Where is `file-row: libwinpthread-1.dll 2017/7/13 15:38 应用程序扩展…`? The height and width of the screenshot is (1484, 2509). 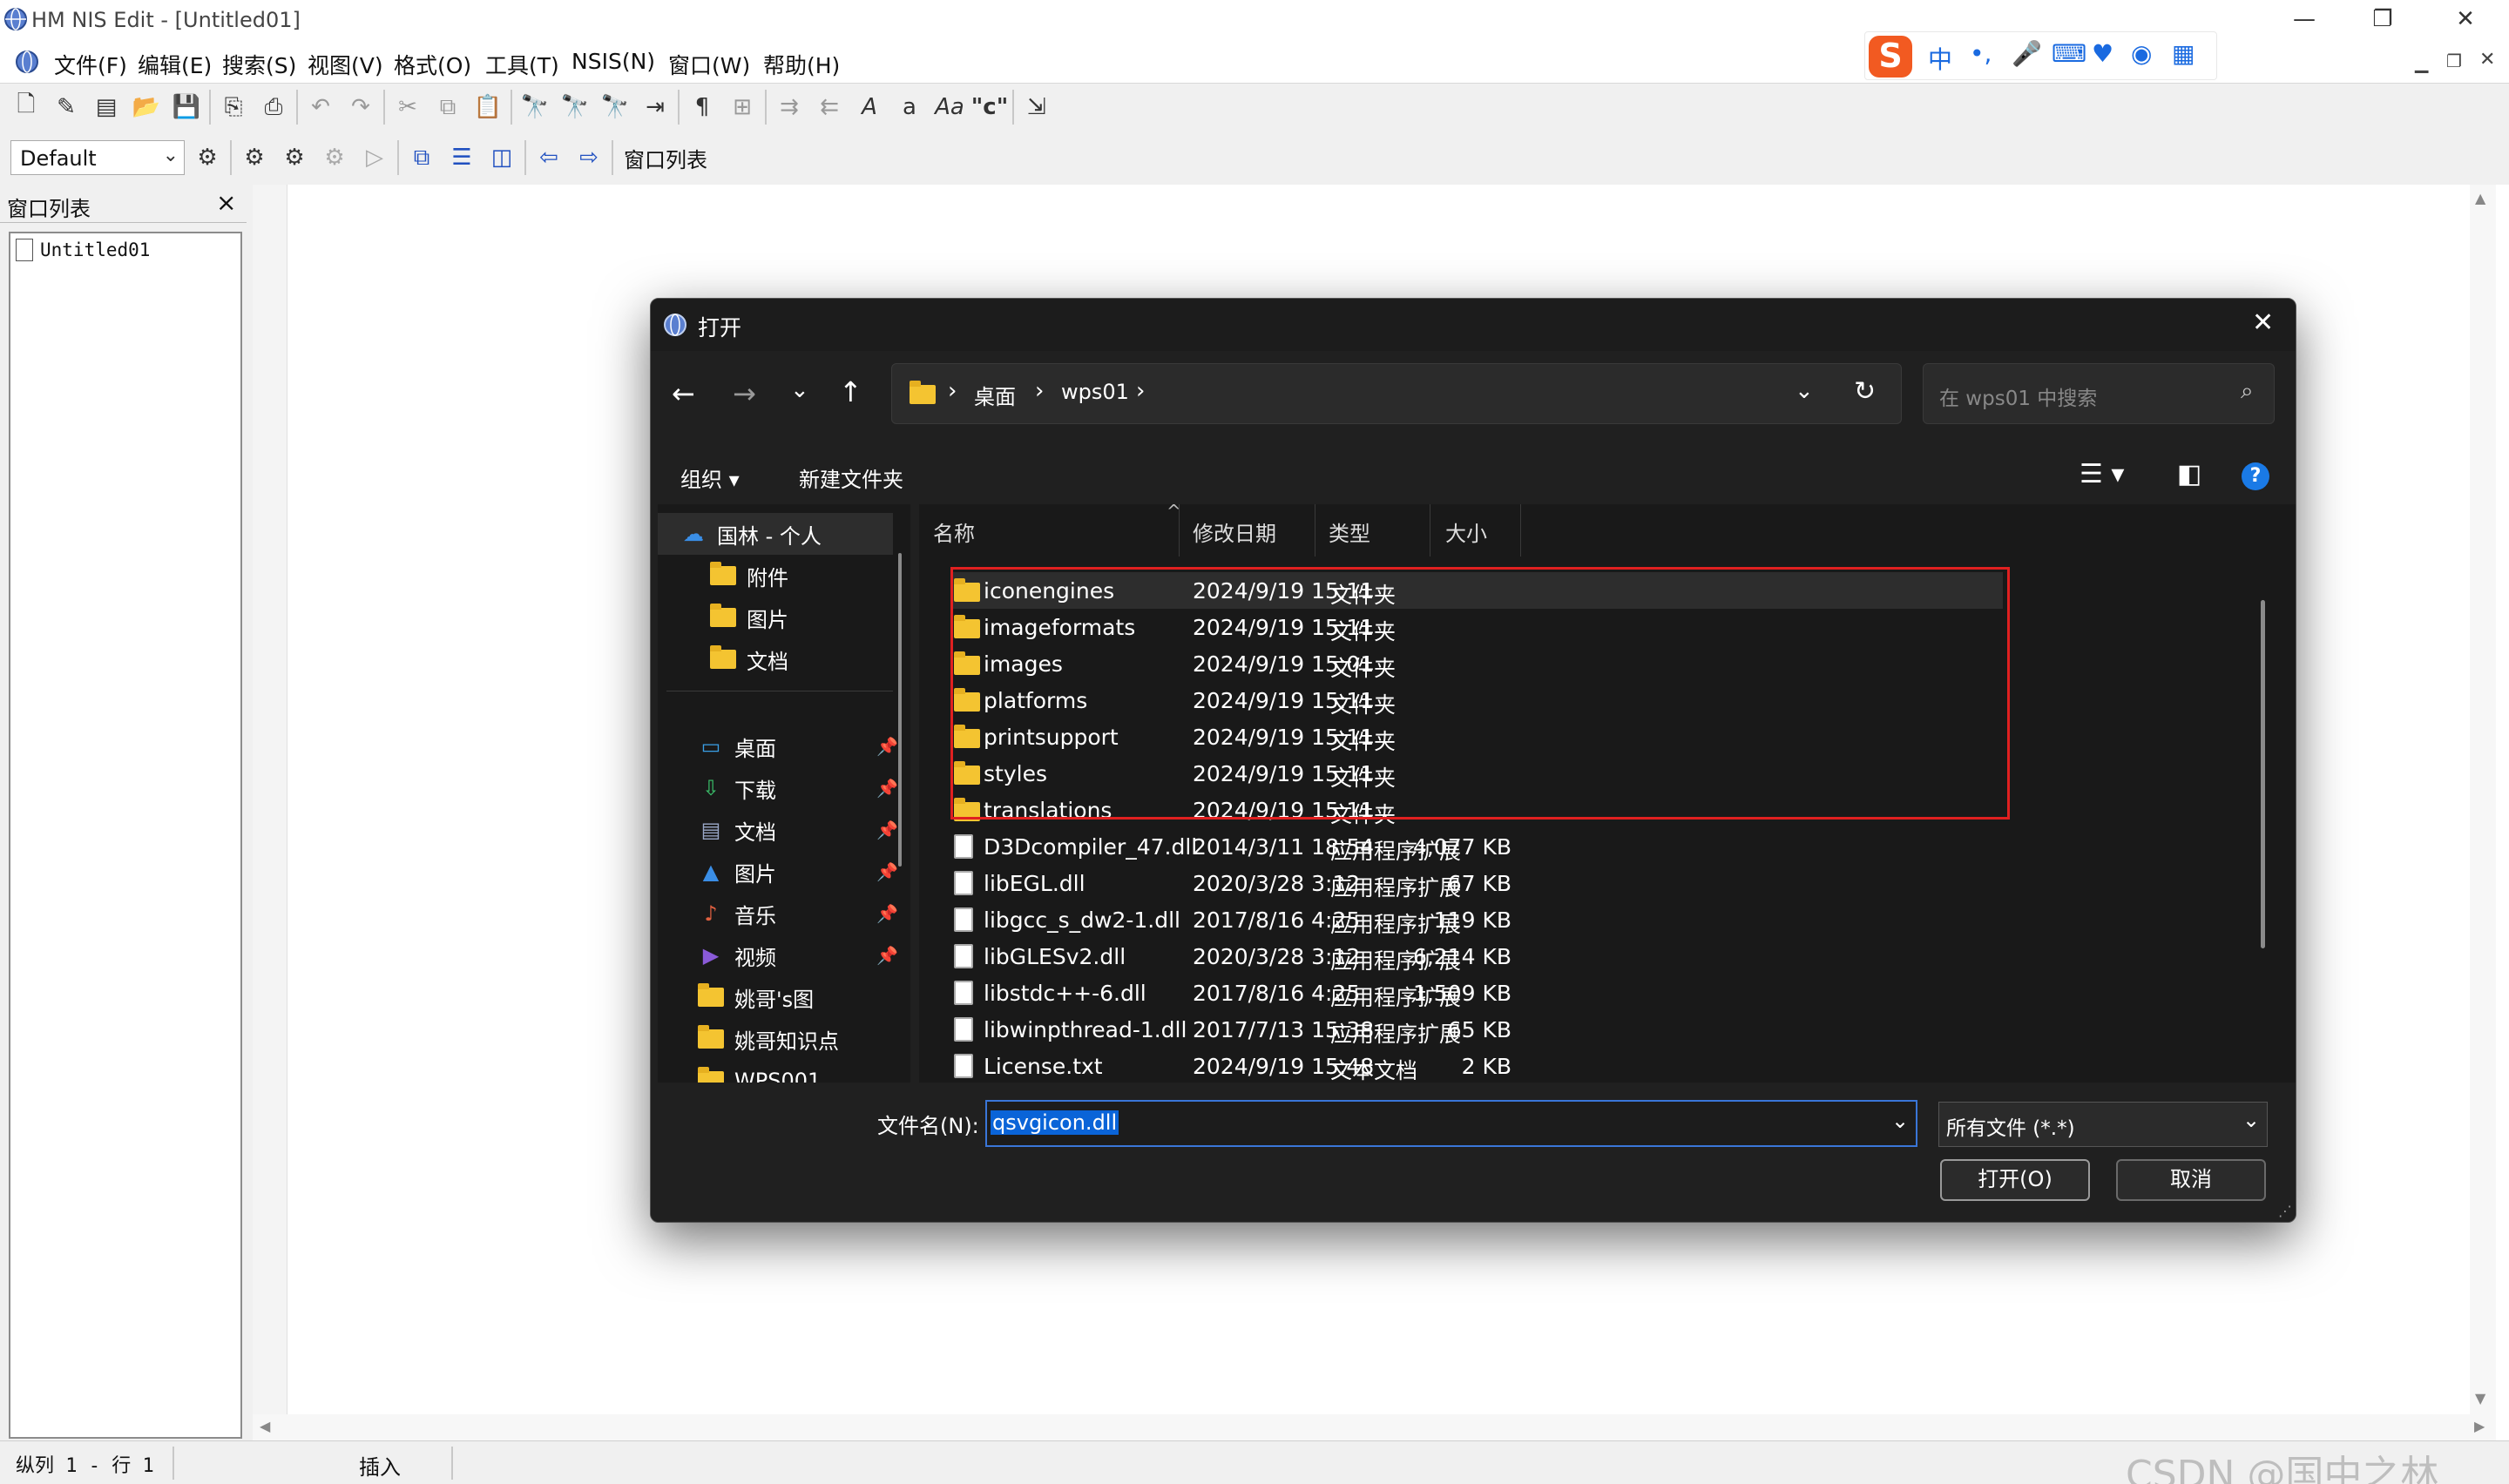
file-row: libwinpthread-1.dll 2017/7/13 15:38 应用程序扩展… is located at coordinates (1607, 1030).